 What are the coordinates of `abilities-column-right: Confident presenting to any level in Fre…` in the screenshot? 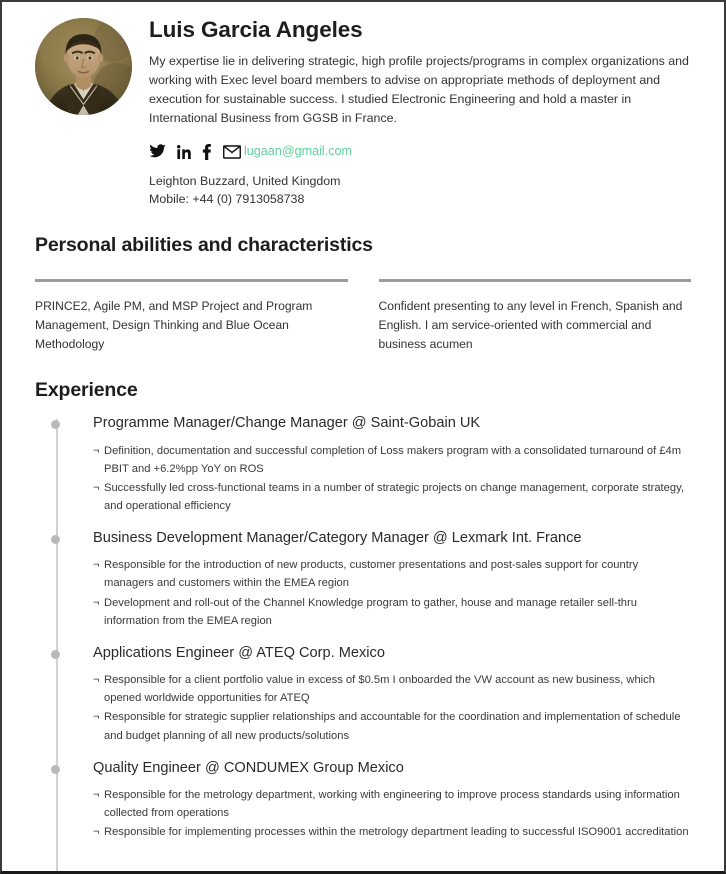 It's located at (534, 316).